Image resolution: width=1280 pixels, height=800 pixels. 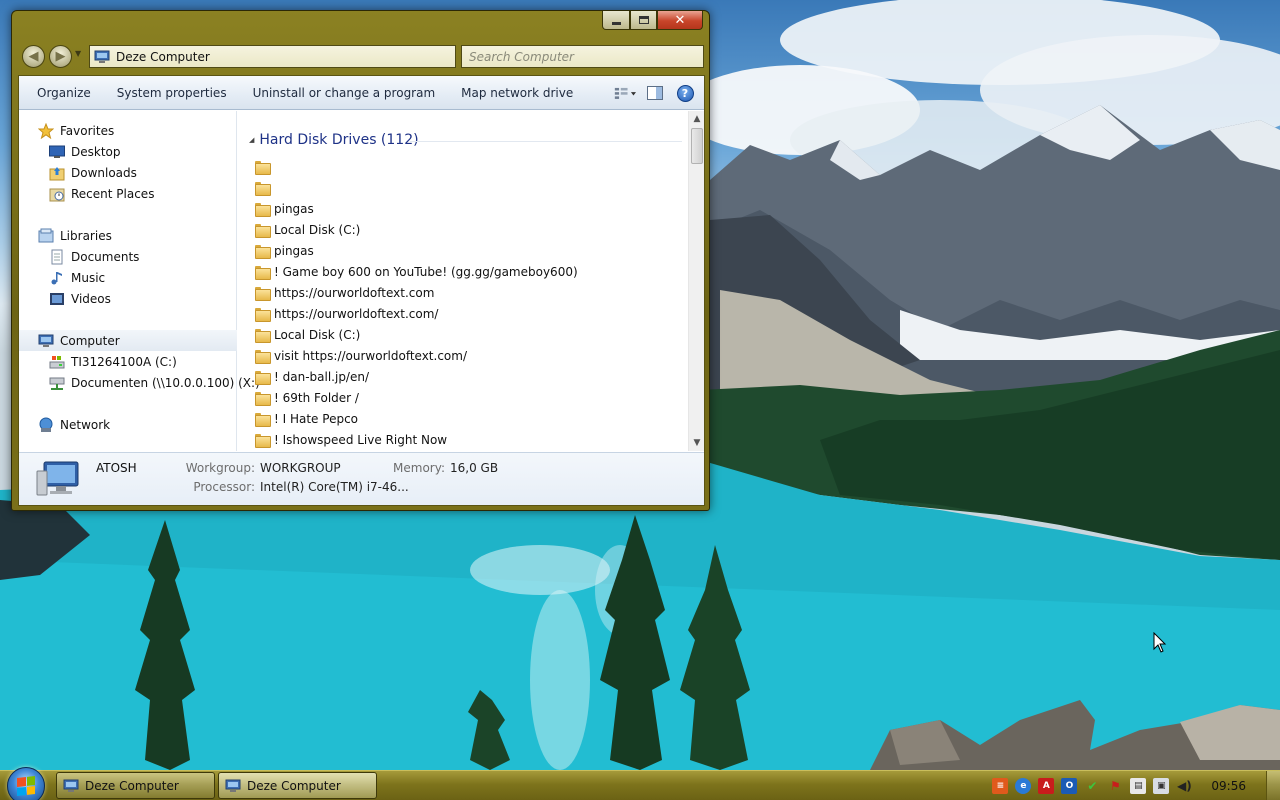 What do you see at coordinates (470, 313) in the screenshot?
I see `list-item: https://ourworldoftext.com/` at bounding box center [470, 313].